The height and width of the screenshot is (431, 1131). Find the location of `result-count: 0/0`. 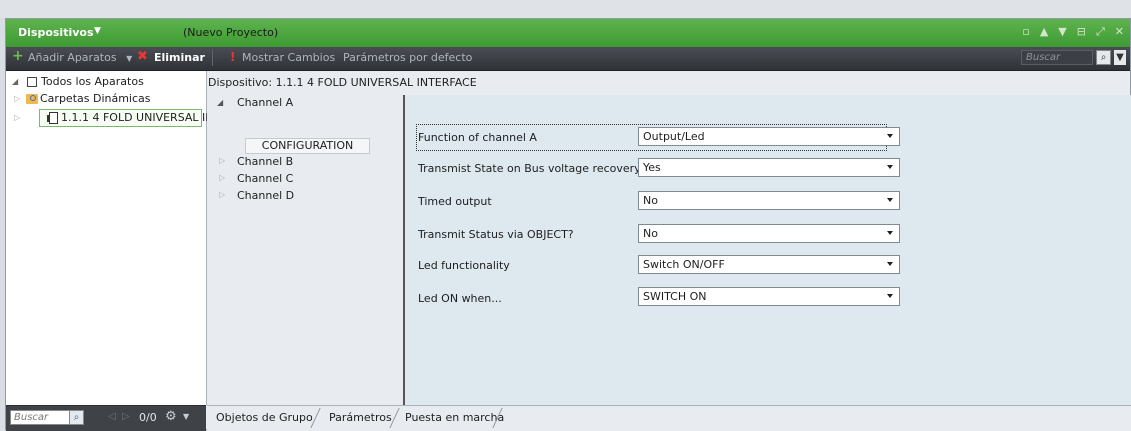

result-count: 0/0 is located at coordinates (148, 417).